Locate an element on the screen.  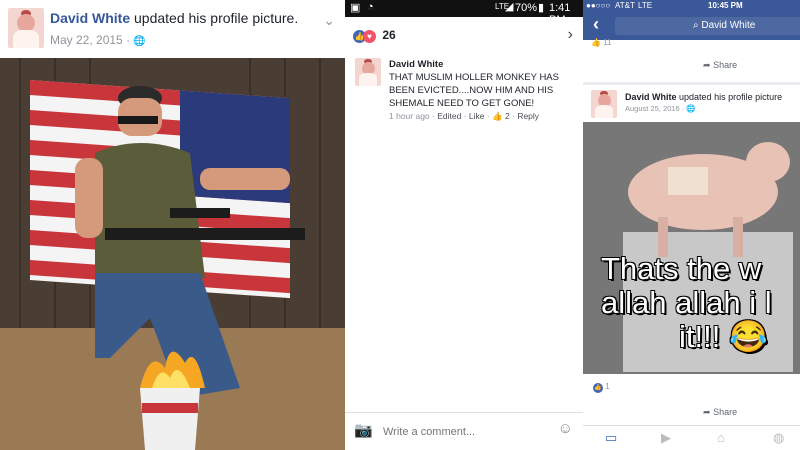
status-row: ●●○○○ AT&T LTE 10:45 PM is located at coordinates (691, 6).